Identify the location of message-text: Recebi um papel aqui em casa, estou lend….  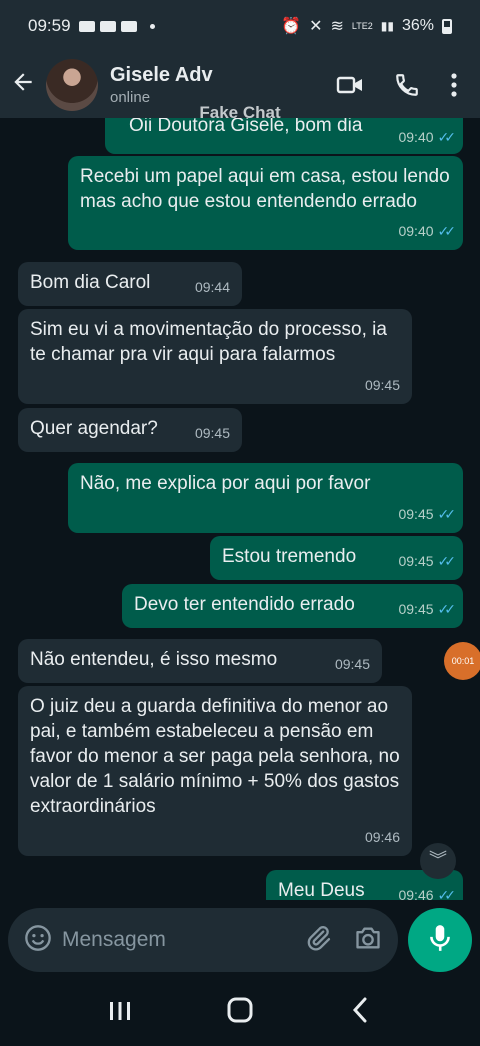
(265, 189).